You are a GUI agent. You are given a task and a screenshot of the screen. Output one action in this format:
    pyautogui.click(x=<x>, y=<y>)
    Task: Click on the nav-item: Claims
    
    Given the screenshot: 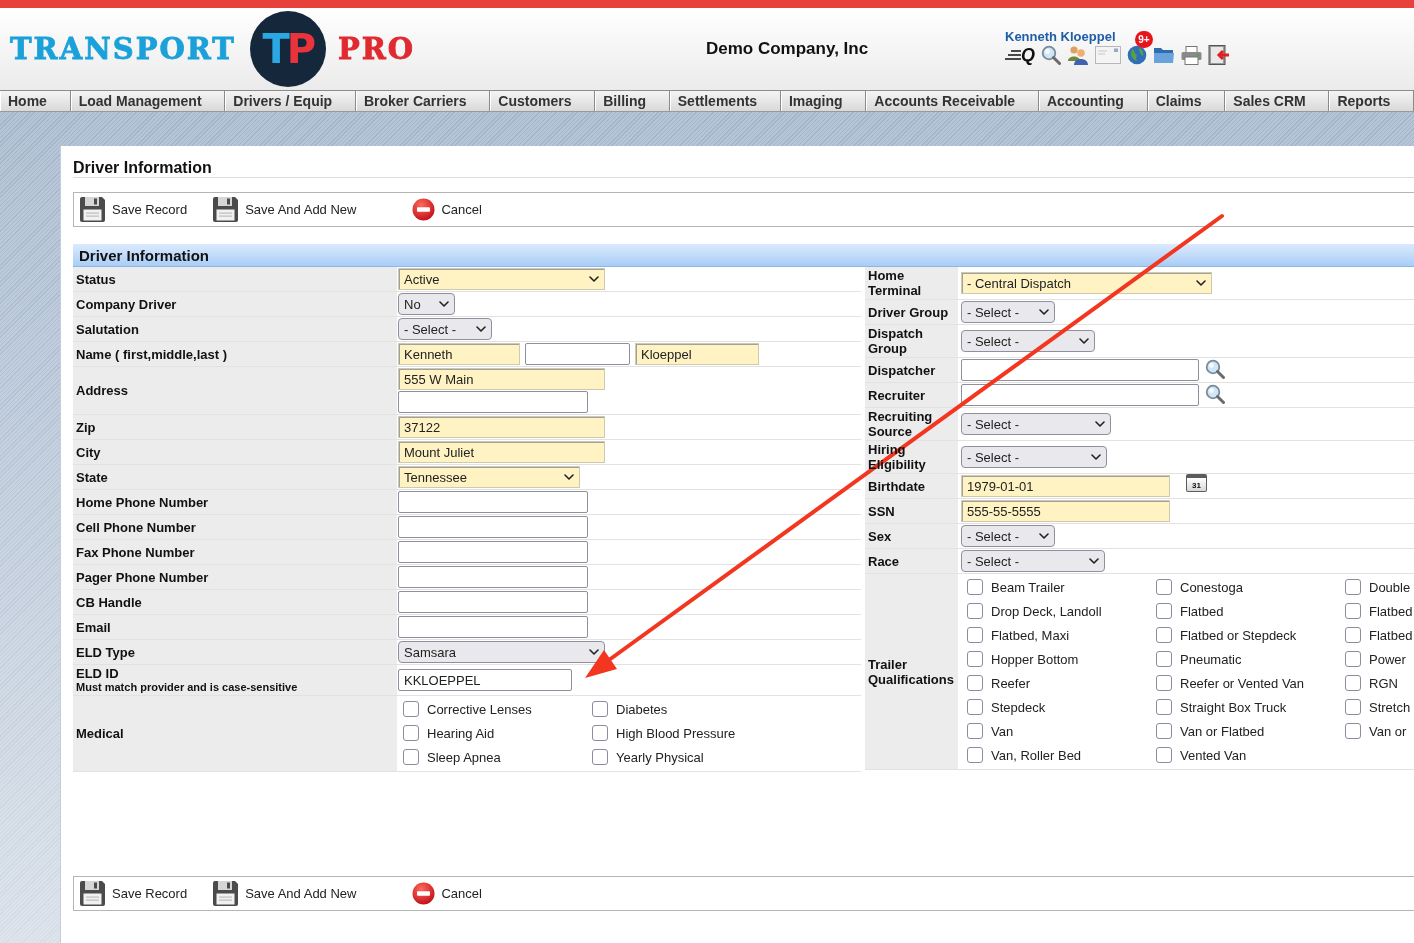 What is the action you would take?
    pyautogui.click(x=1186, y=101)
    